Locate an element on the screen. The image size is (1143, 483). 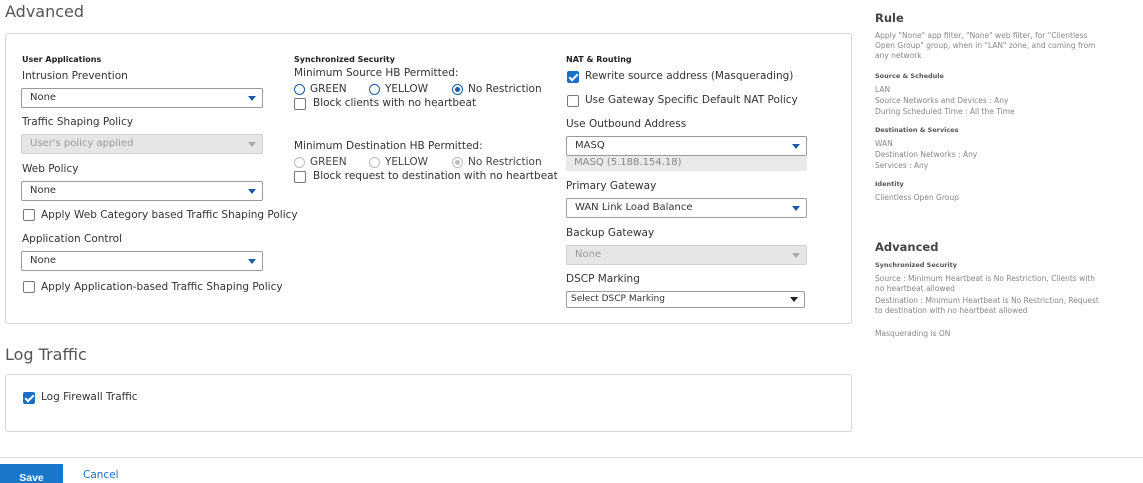
log-traffic-section-title: Log Traffic is located at coordinates (46, 354).